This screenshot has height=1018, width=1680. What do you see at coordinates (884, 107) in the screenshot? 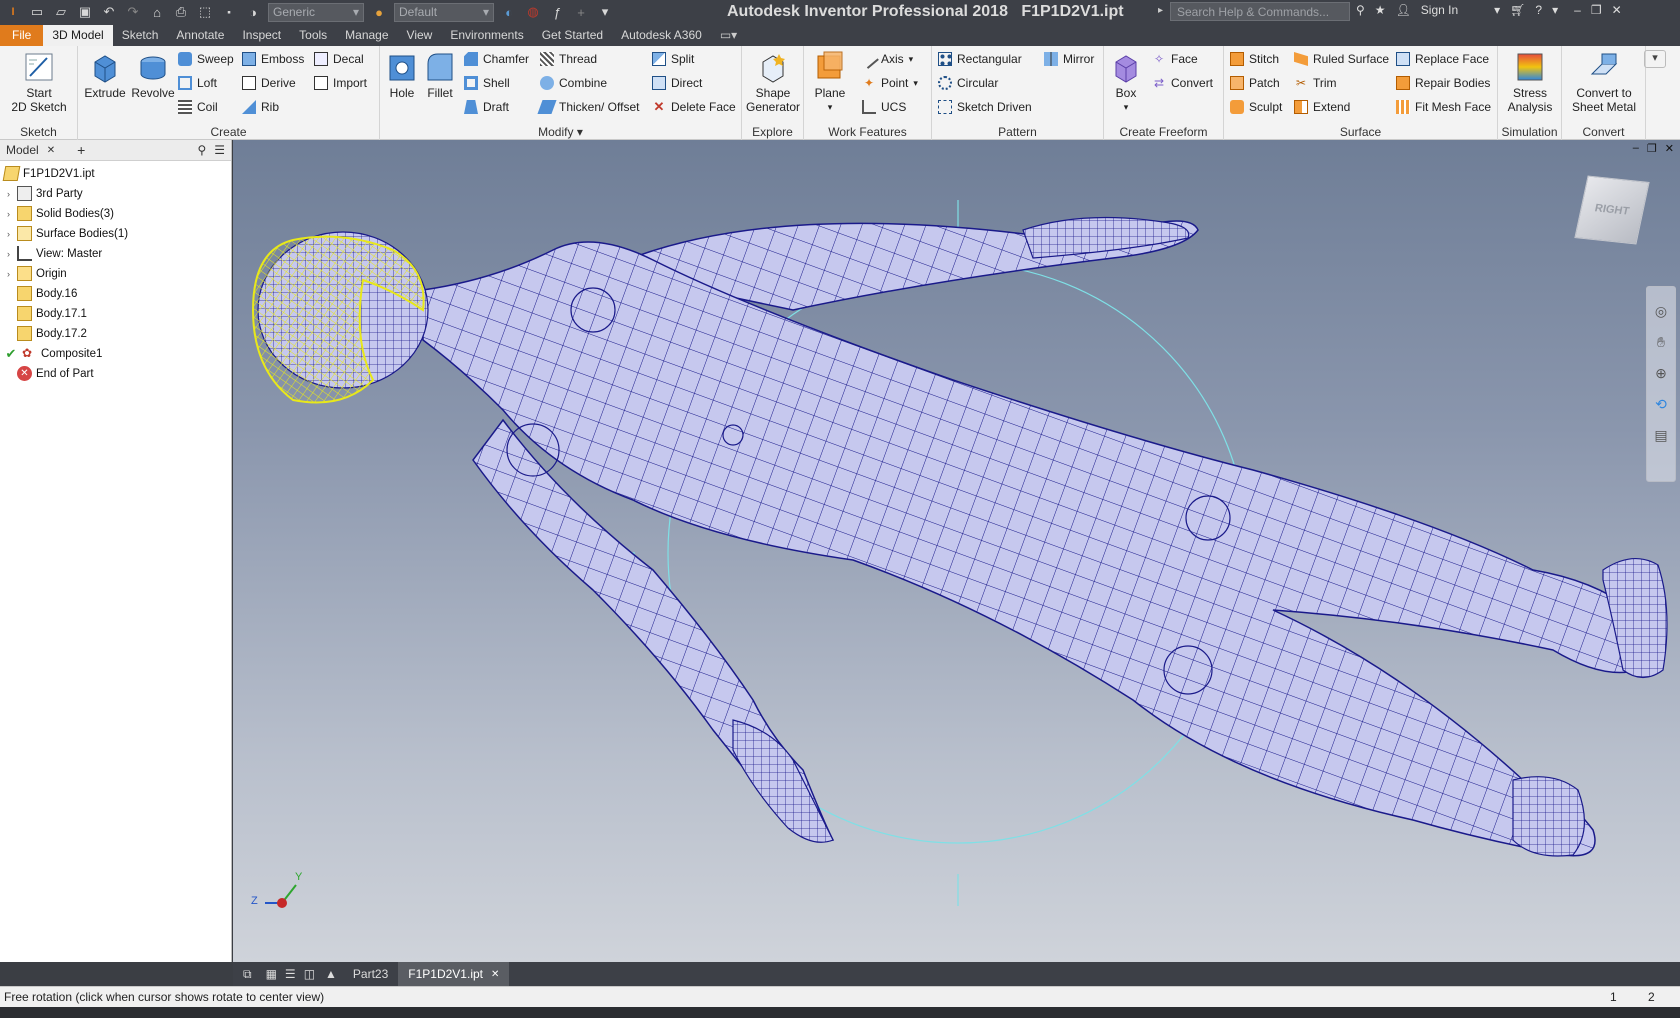
I see `ucs-button: UCS` at bounding box center [884, 107].